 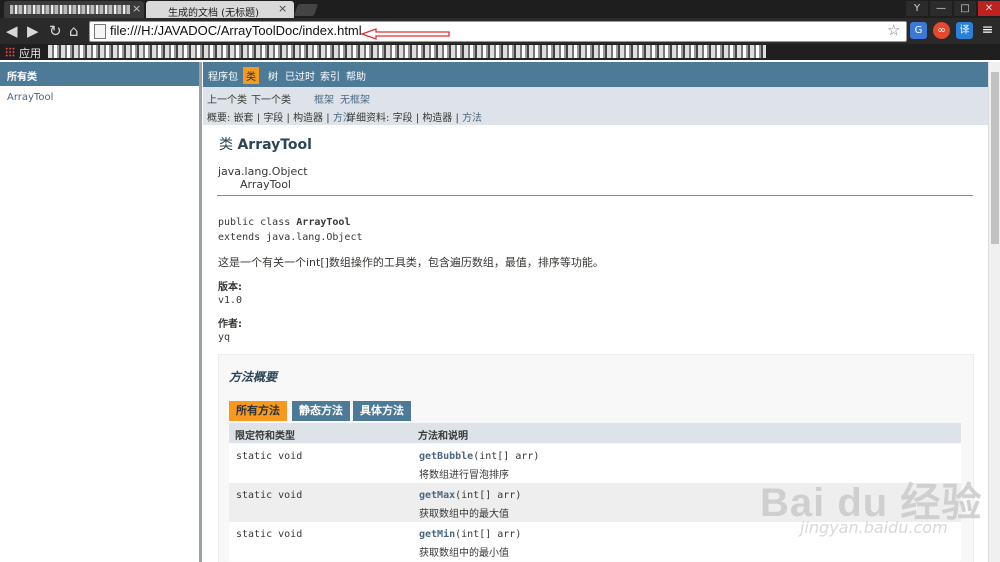 What do you see at coordinates (965, 8) in the screenshot?
I see `maximize-button: □` at bounding box center [965, 8].